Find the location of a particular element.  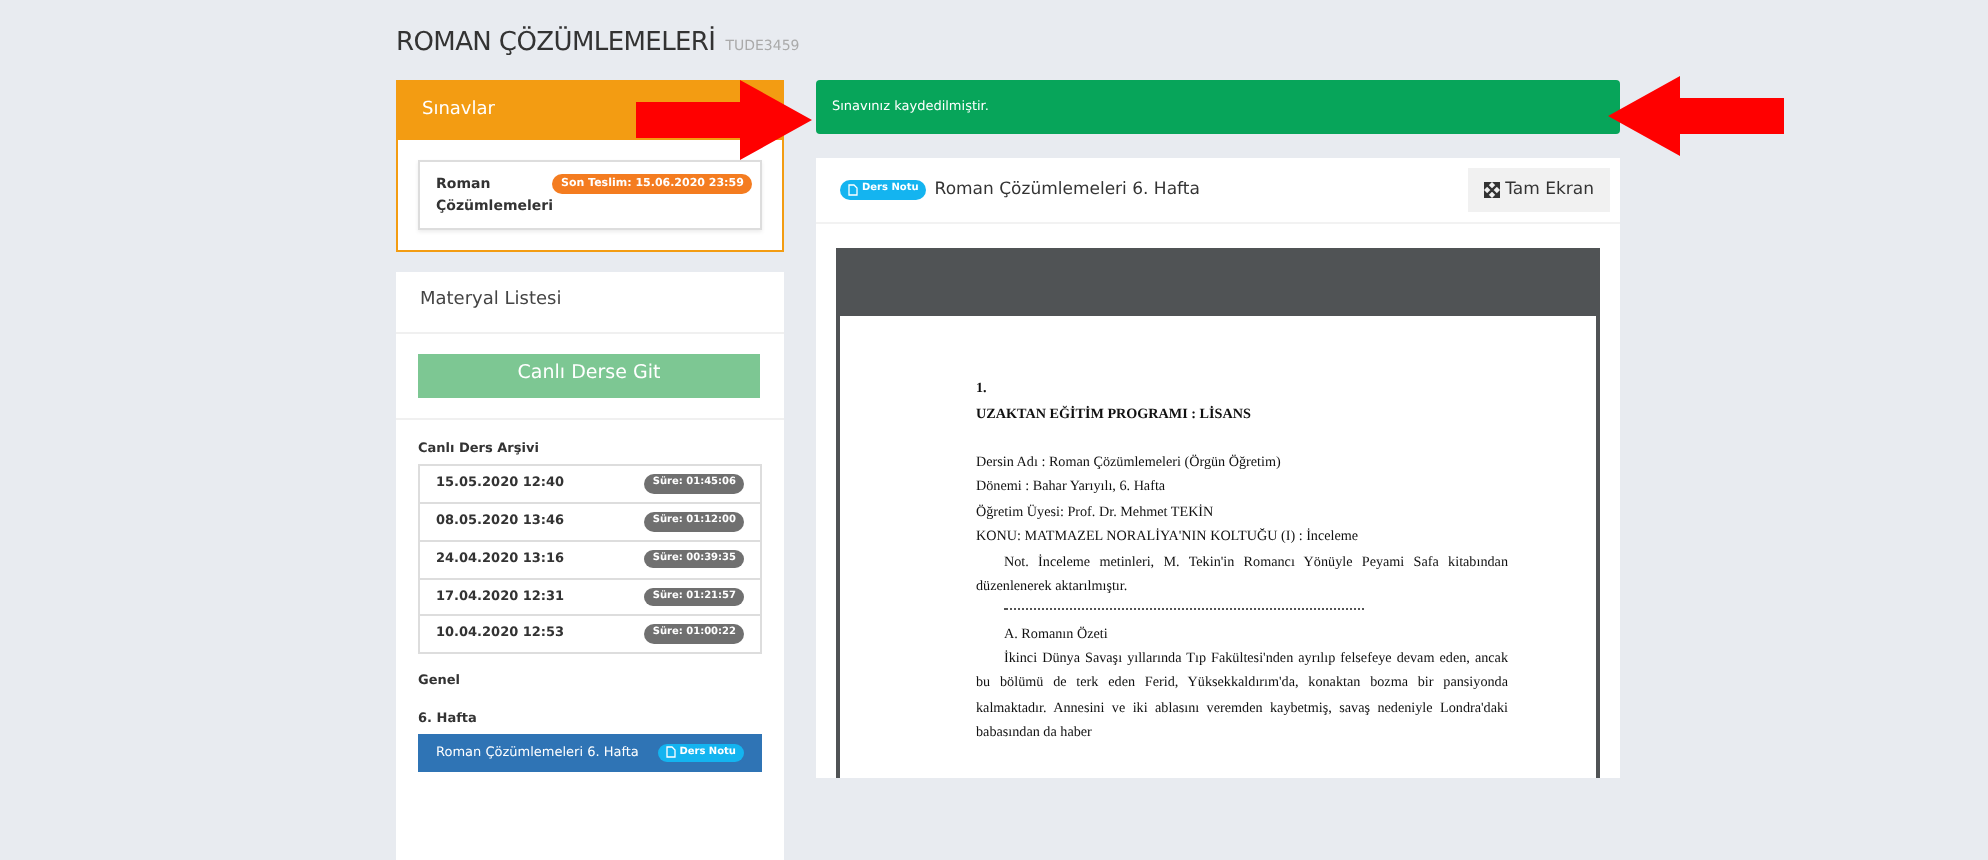

expand-icon is located at coordinates (1491, 189).